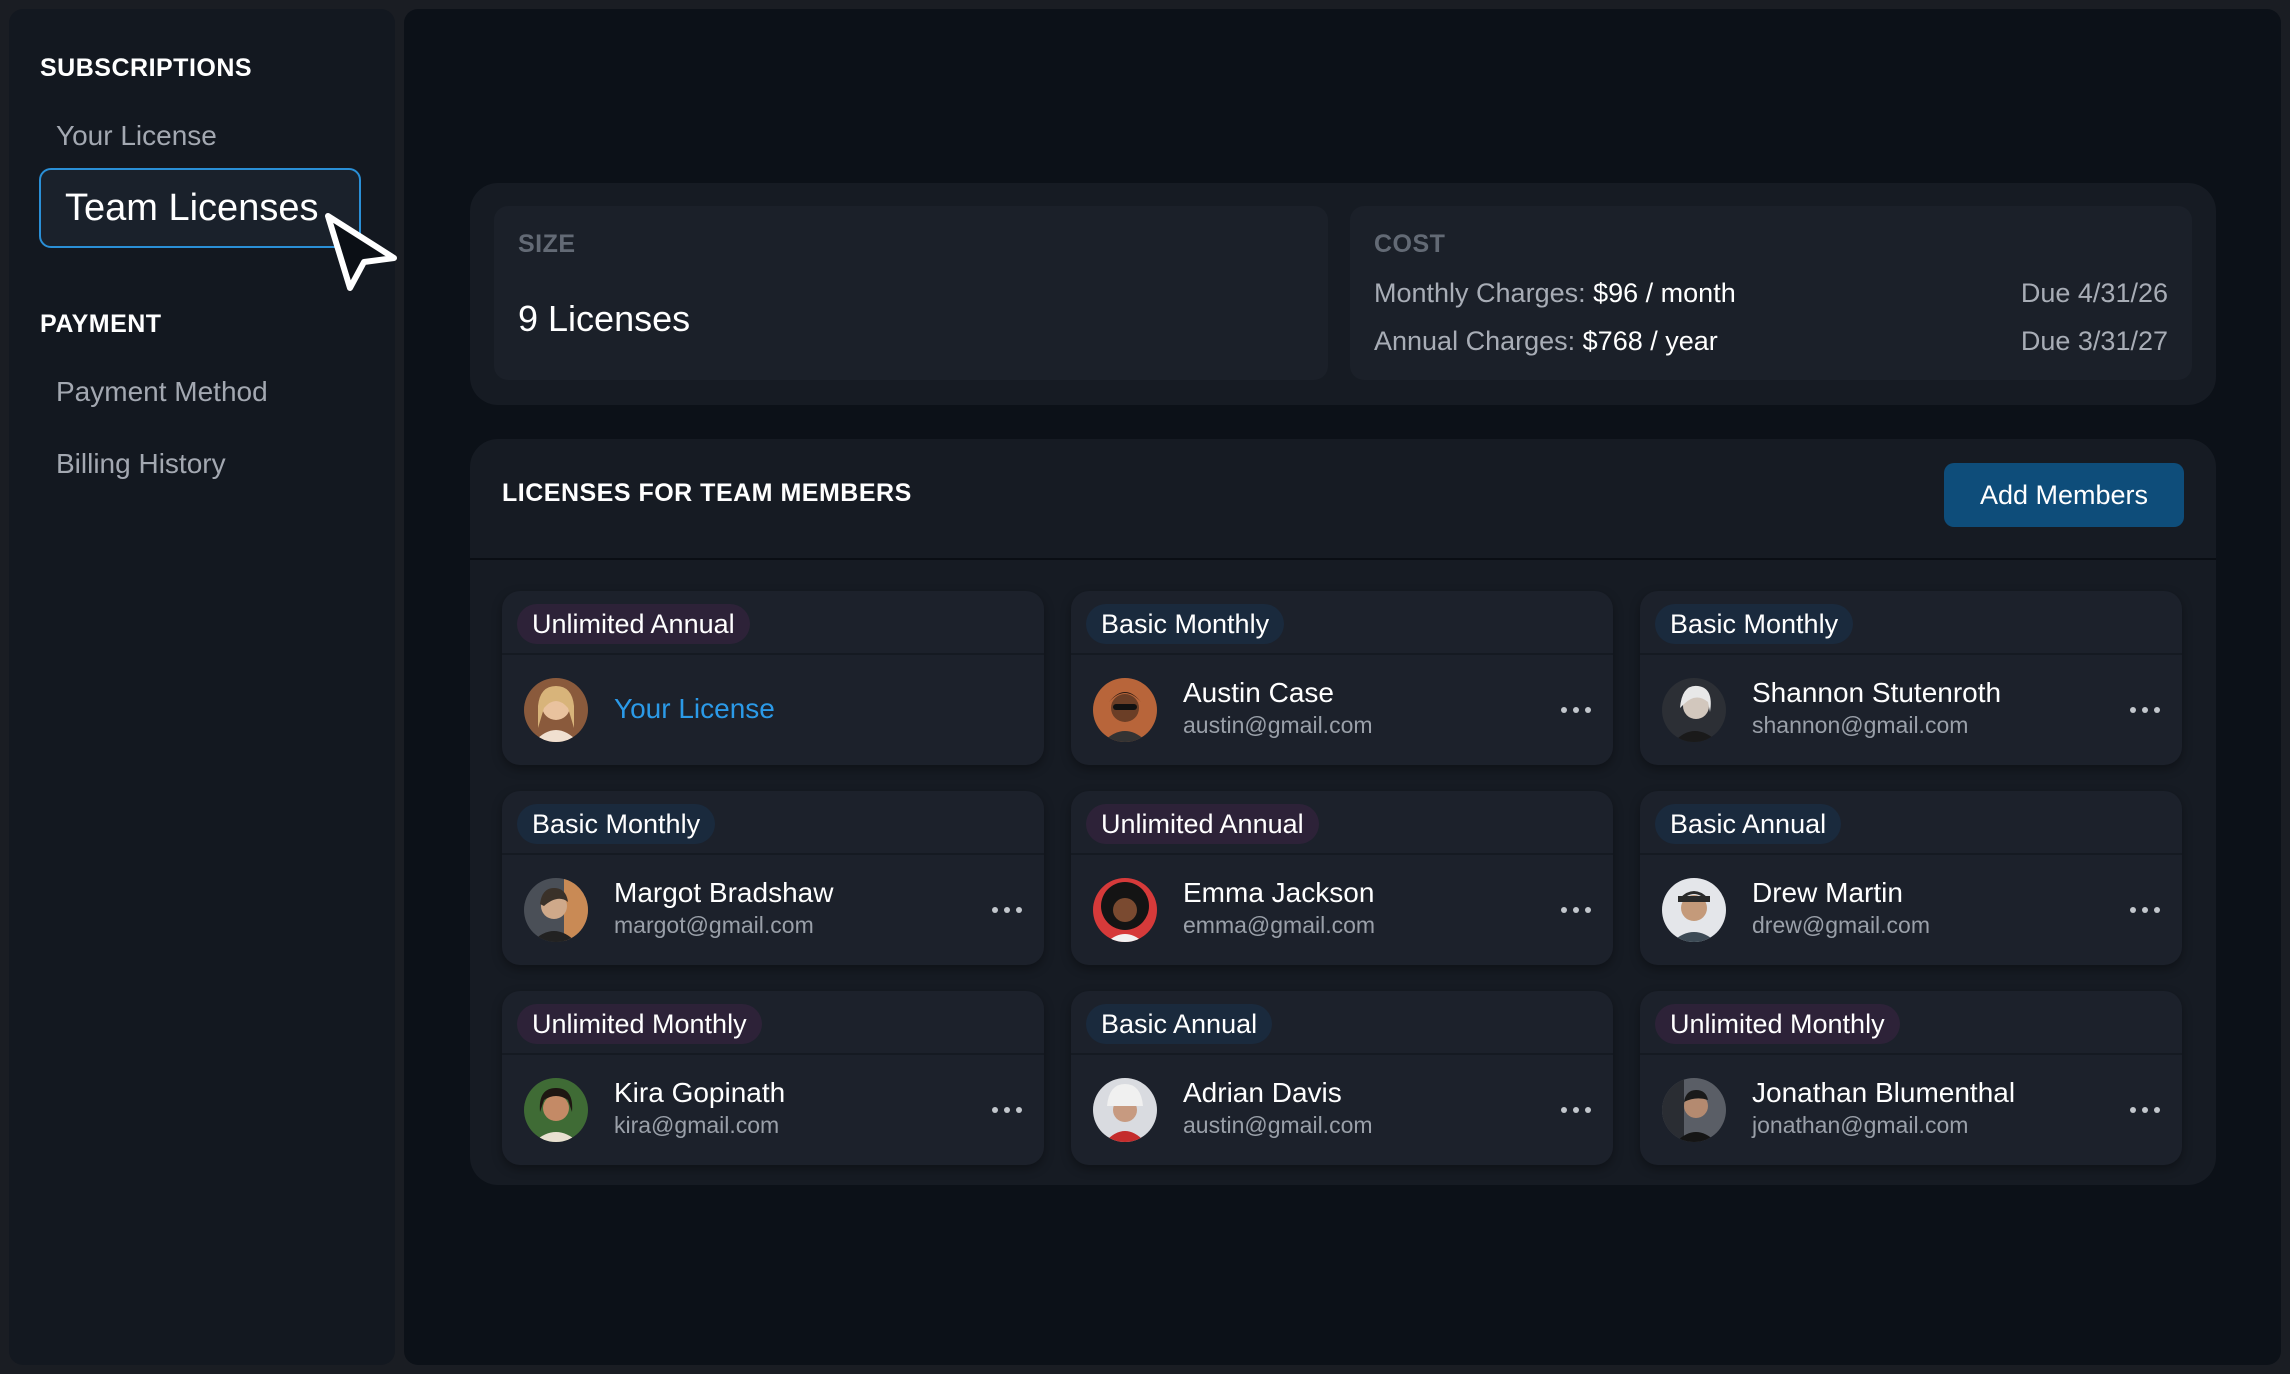 Image resolution: width=2290 pixels, height=1374 pixels. I want to click on sidebar-item-your-license: Your License, so click(136, 136).